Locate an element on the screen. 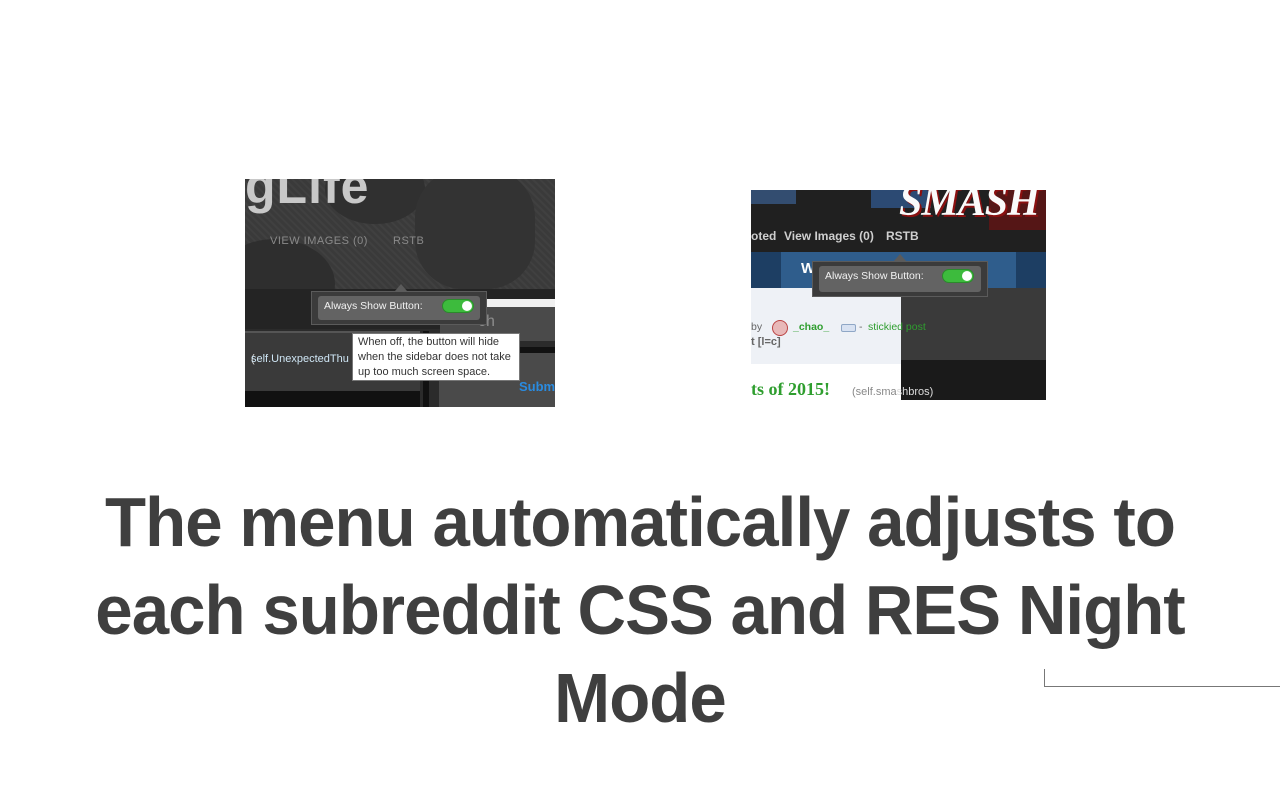 Image resolution: width=1280 pixels, height=800 pixels. view-images-link: View Images (0) is located at coordinates (829, 236).